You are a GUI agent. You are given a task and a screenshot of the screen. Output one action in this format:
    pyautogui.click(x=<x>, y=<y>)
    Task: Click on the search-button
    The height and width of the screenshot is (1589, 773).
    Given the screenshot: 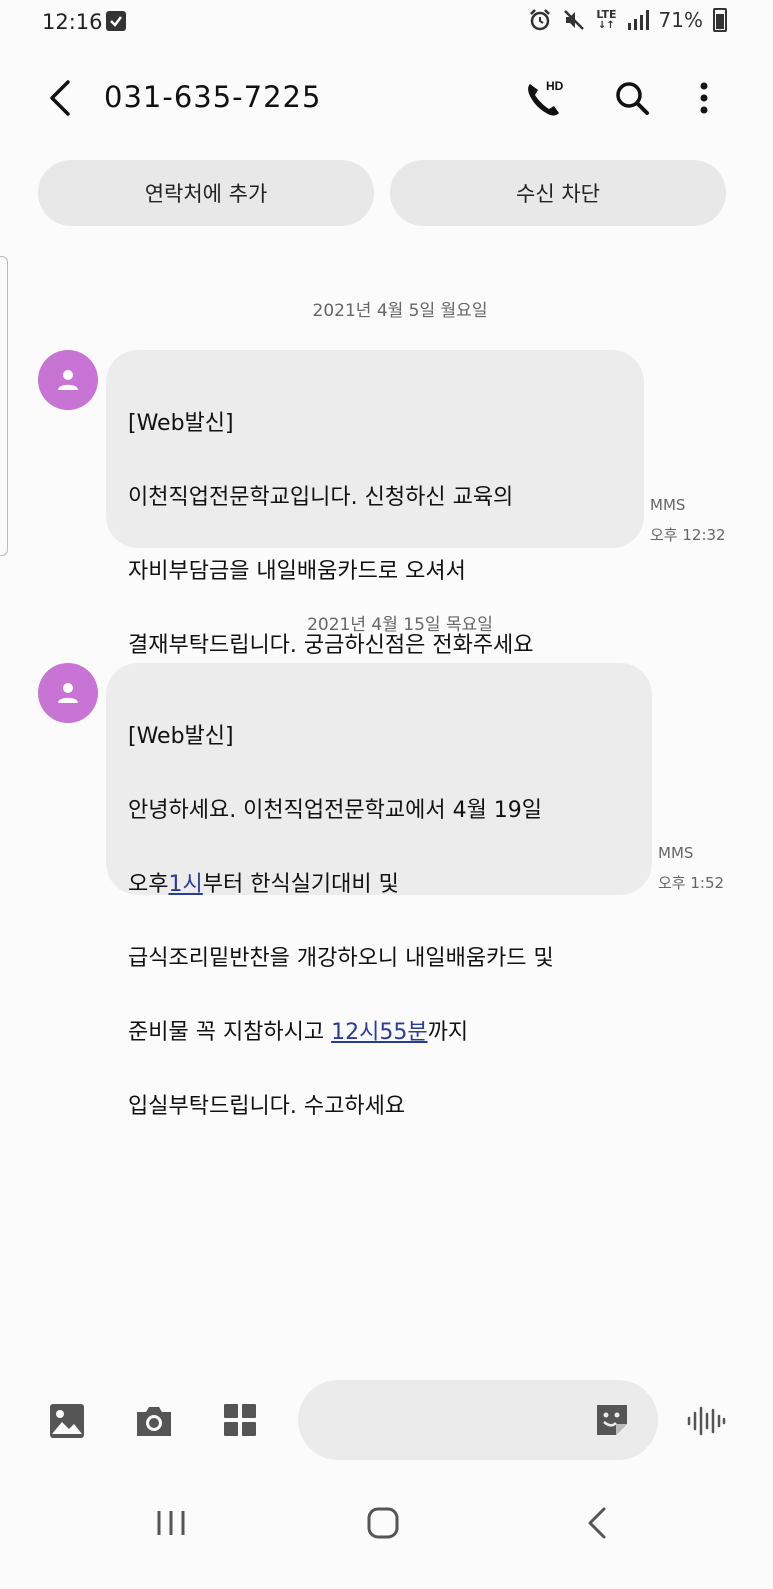 What is the action you would take?
    pyautogui.click(x=632, y=98)
    